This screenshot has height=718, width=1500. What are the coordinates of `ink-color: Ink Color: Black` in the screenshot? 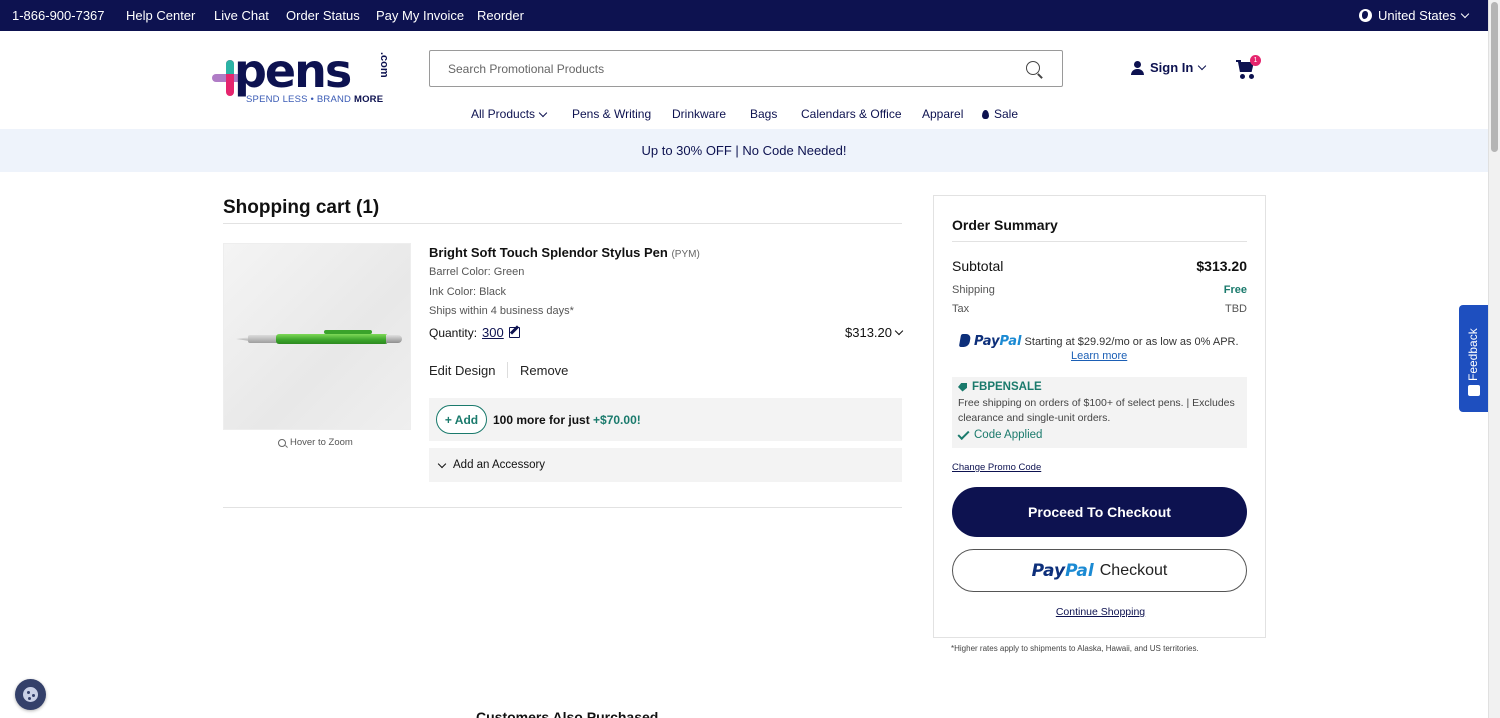 It's located at (468, 292).